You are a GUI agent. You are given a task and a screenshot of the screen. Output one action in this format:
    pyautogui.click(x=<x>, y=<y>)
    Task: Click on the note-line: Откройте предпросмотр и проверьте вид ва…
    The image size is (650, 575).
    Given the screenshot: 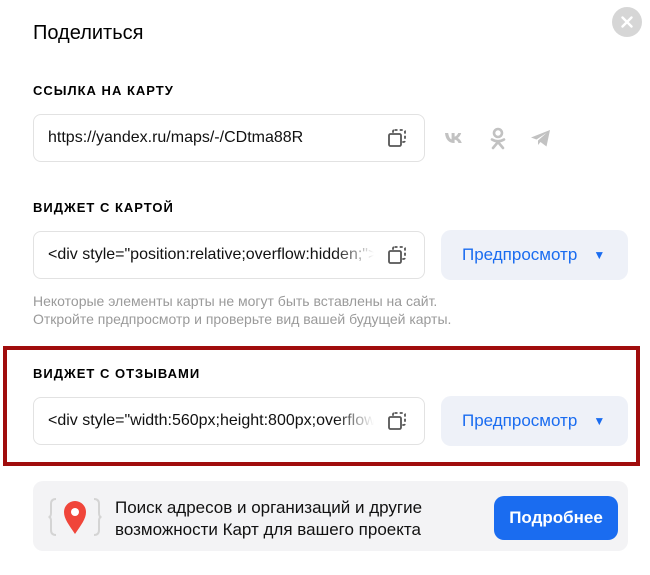 What is the action you would take?
    pyautogui.click(x=242, y=319)
    